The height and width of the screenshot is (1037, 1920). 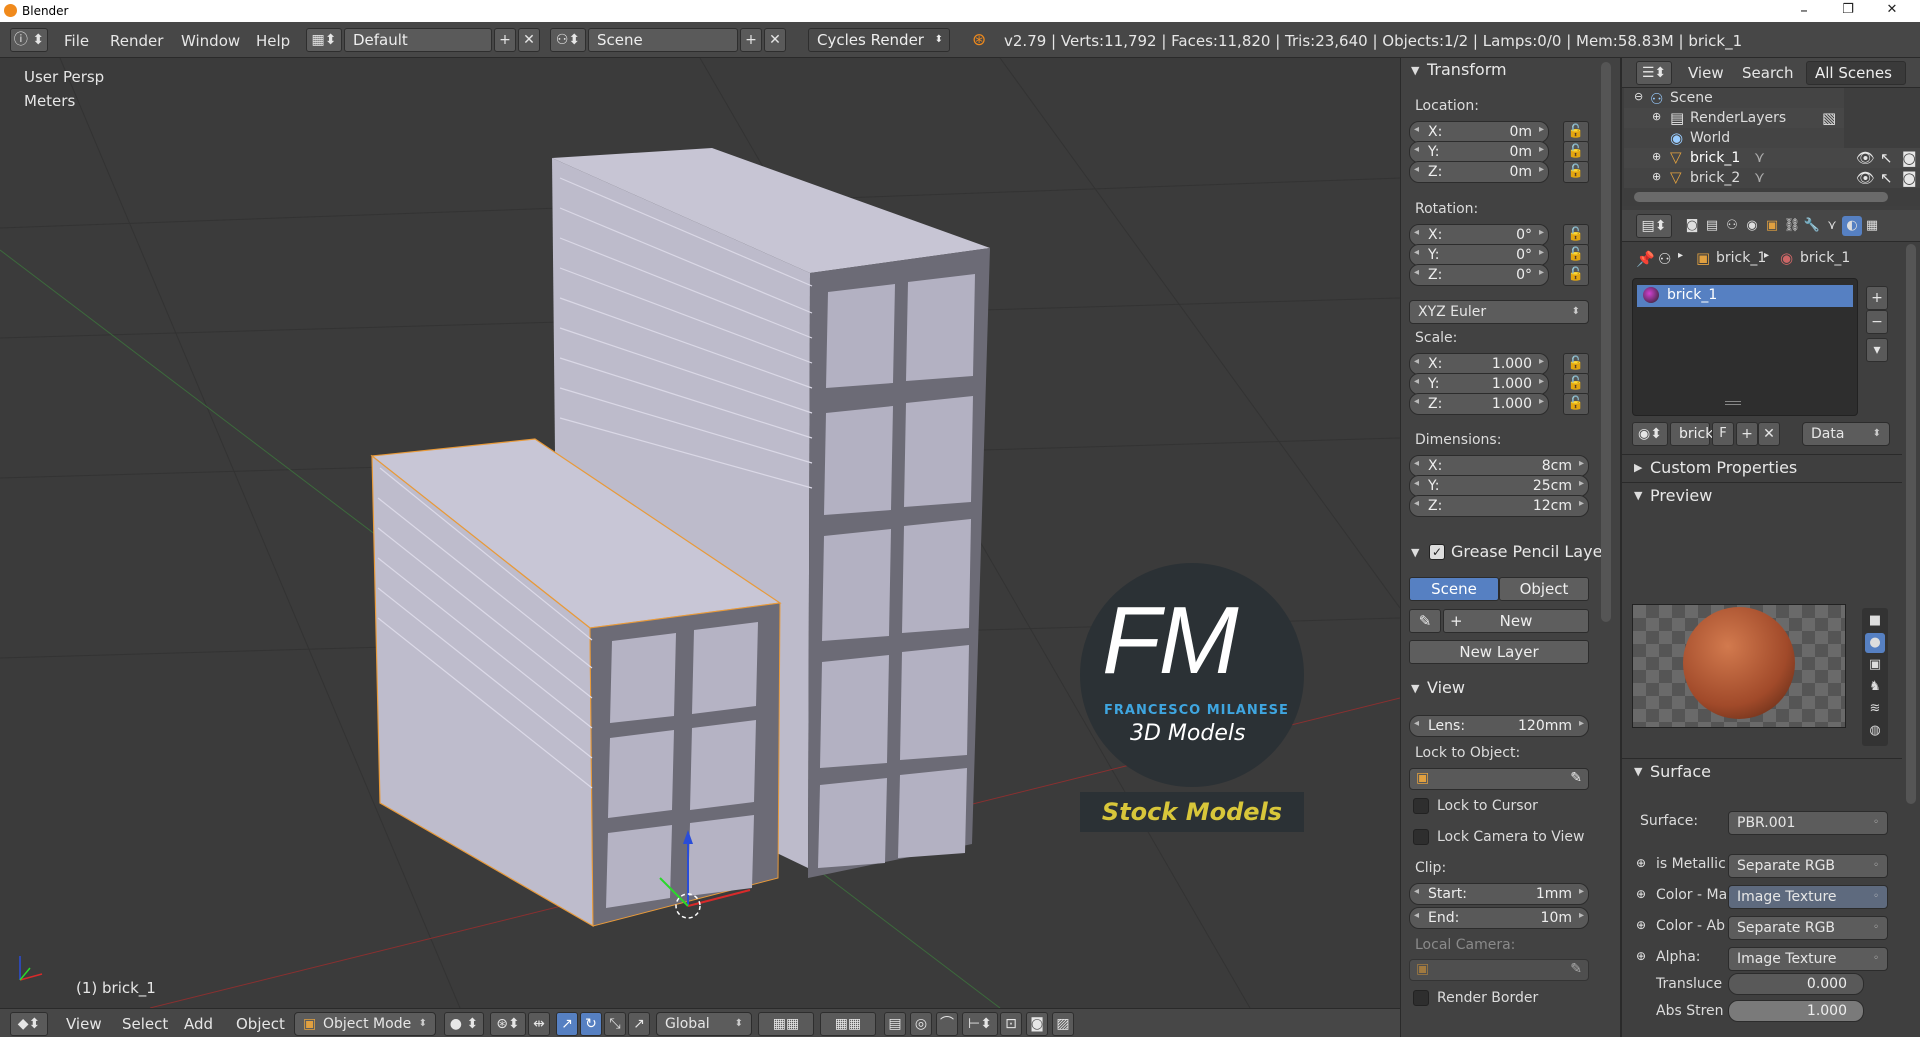 What do you see at coordinates (505, 40) in the screenshot?
I see `add-layout-button: +` at bounding box center [505, 40].